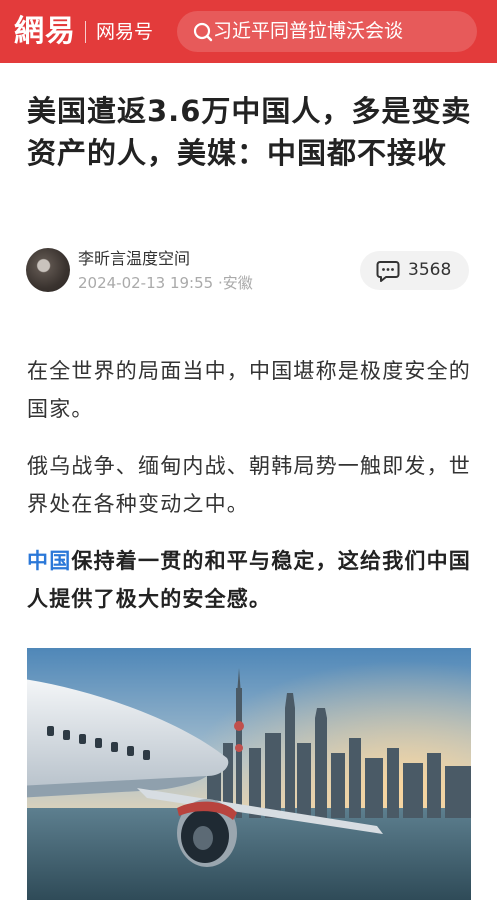 This screenshot has width=497, height=900. I want to click on comment-count: 3568, so click(430, 270).